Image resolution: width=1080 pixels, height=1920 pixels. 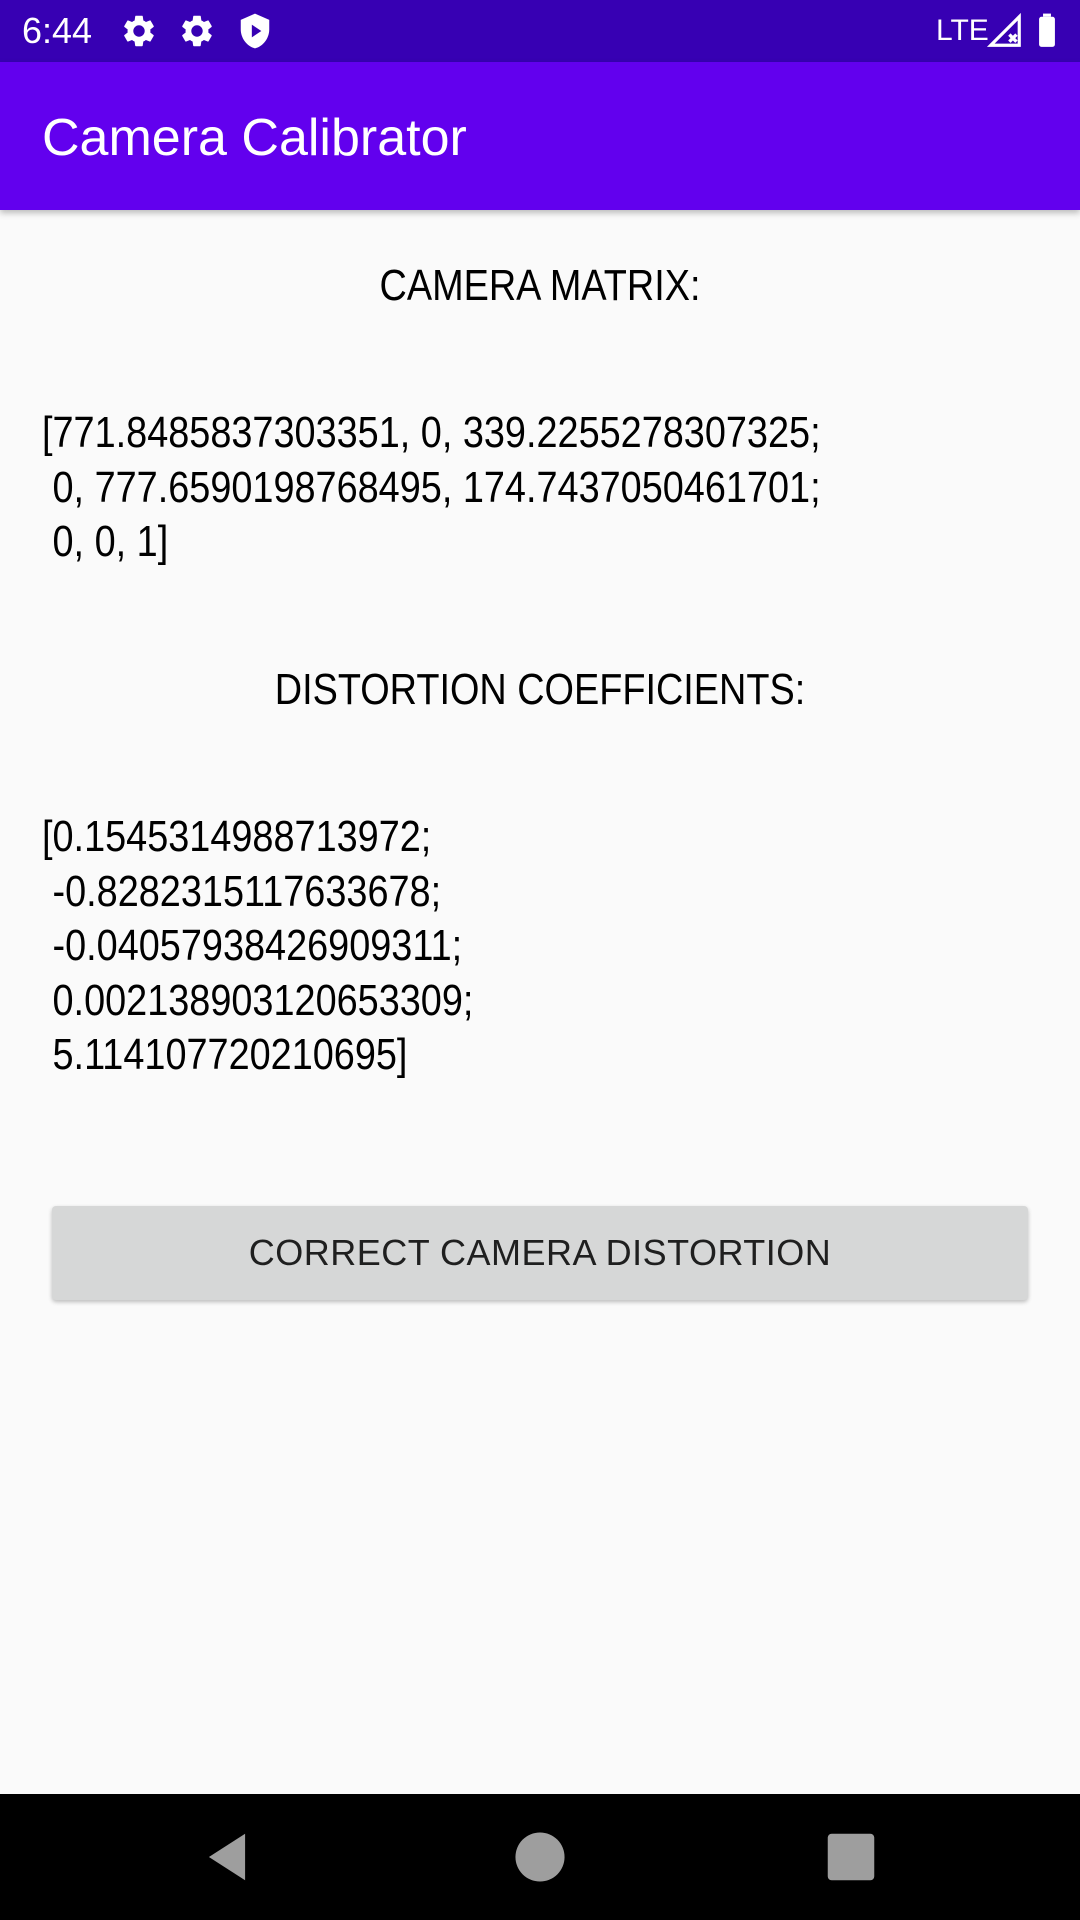 I want to click on app-bar: Camera Calibrator, so click(x=540, y=136).